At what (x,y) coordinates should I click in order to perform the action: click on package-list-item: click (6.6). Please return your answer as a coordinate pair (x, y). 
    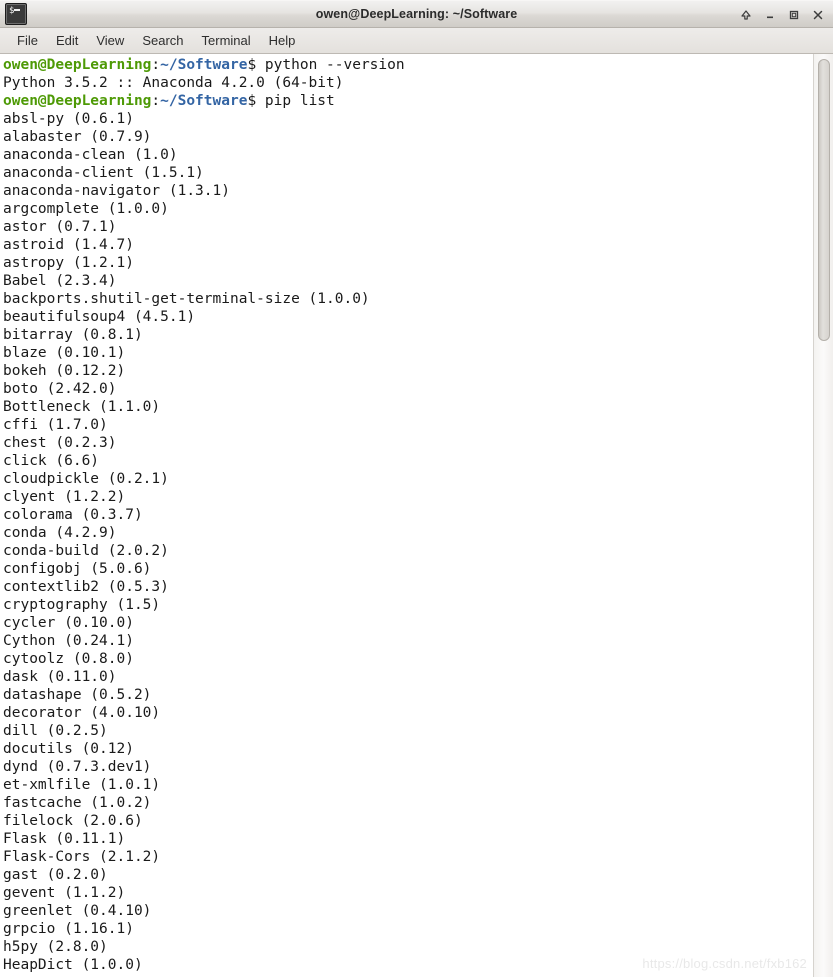
    Looking at the image, I should click on (51, 461).